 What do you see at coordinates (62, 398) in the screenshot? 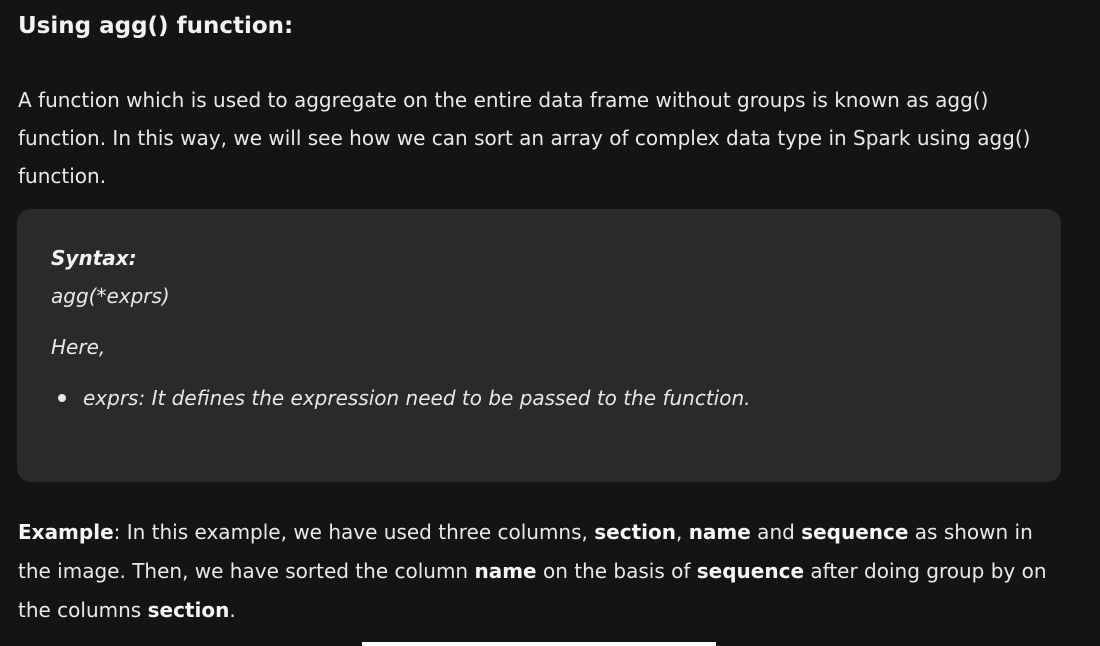
I see `bullet-icon` at bounding box center [62, 398].